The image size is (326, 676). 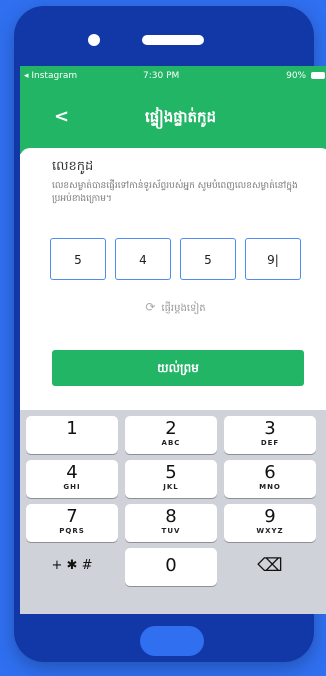 I want to click on key-9: 9 WXYZ, so click(x=270, y=523).